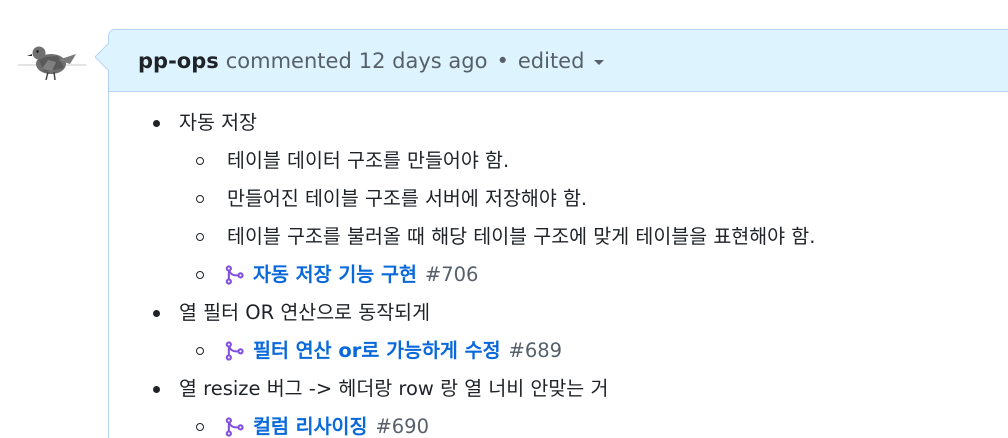 Image resolution: width=1008 pixels, height=438 pixels. I want to click on sub-list-item: 자동 저장 기능 구현 #706, so click(593, 275).